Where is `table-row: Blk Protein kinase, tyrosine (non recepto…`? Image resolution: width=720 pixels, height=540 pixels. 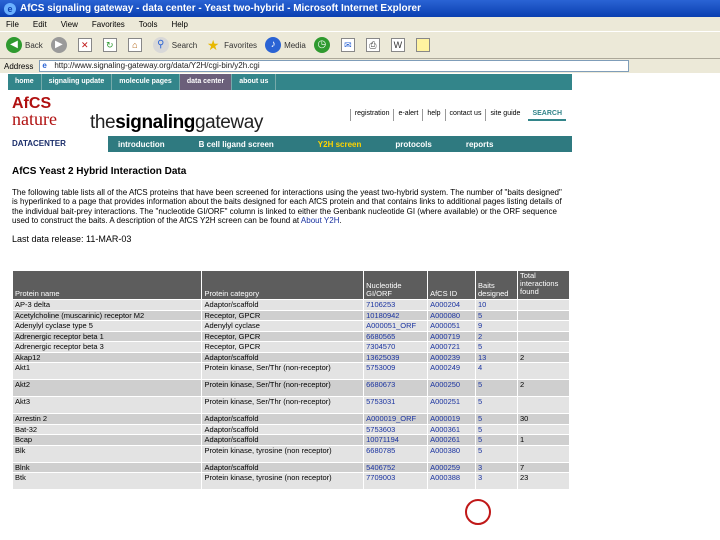
table-row: Blk Protein kinase, tyrosine (non recepto… is located at coordinates (291, 453).